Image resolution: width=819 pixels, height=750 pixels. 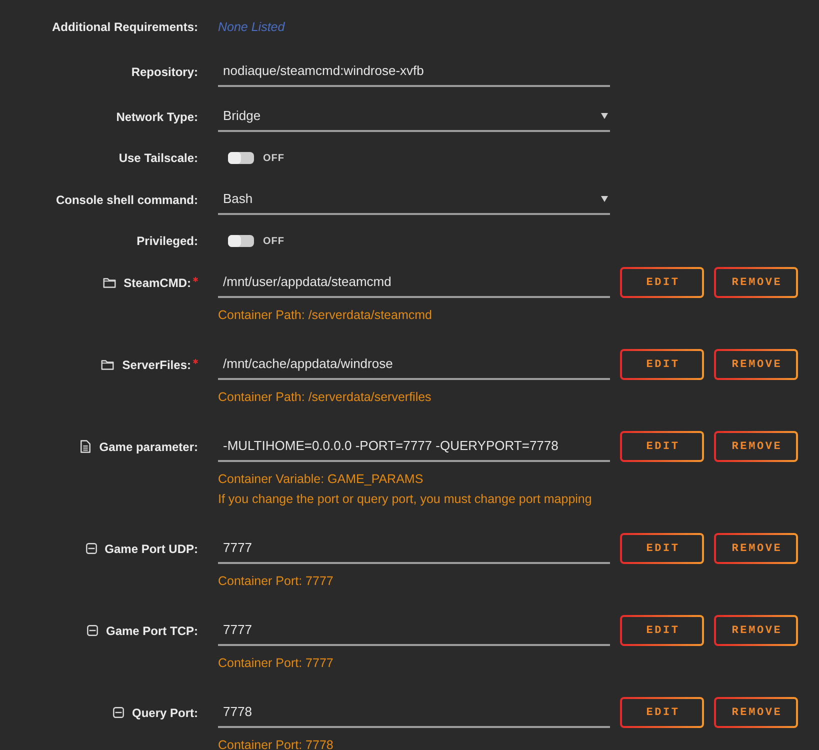 I want to click on field-label: Game Port UDP:, so click(x=151, y=549).